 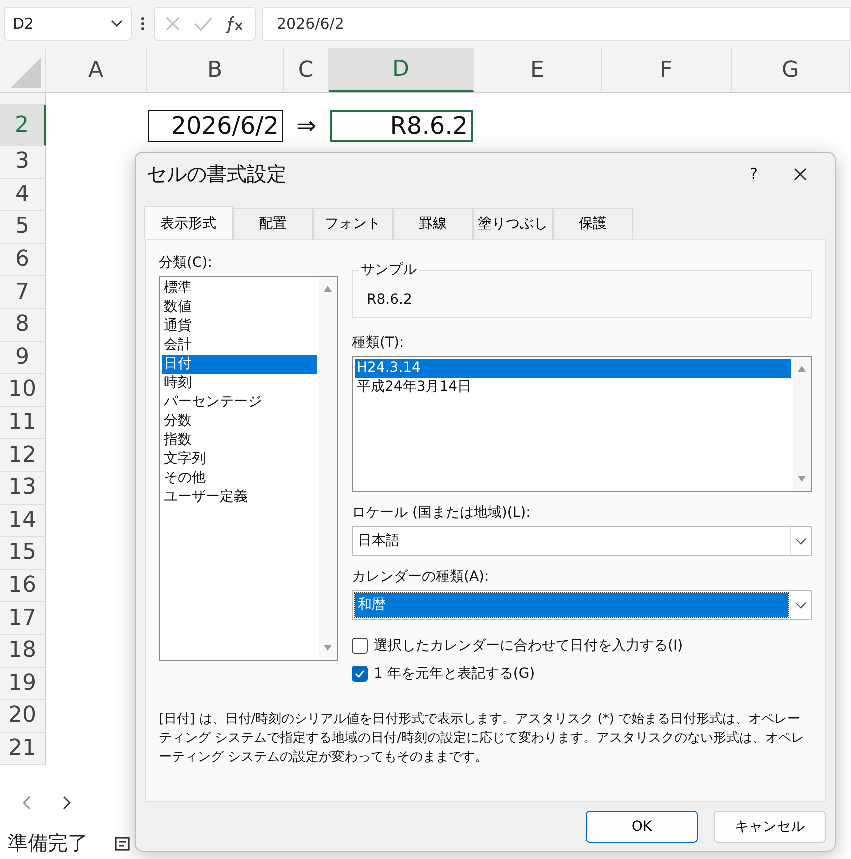 What do you see at coordinates (27, 803) in the screenshot?
I see `chevron-left-icon` at bounding box center [27, 803].